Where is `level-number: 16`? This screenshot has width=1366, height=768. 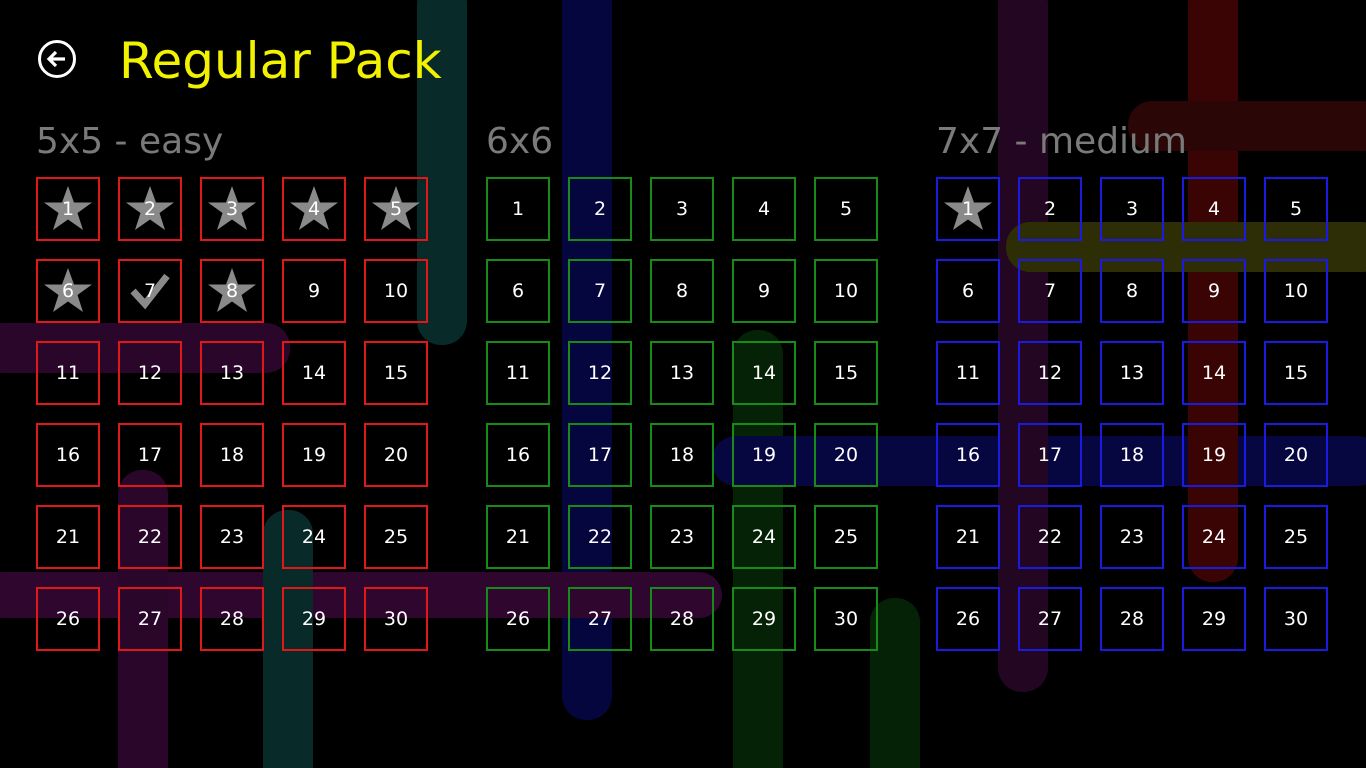 level-number: 16 is located at coordinates (518, 455).